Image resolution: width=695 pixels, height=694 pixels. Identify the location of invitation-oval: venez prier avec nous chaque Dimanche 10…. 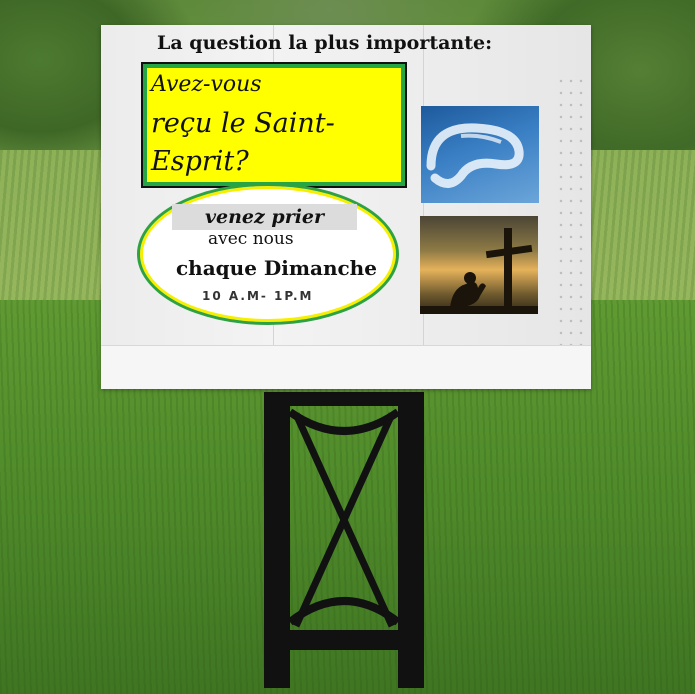
(268, 254).